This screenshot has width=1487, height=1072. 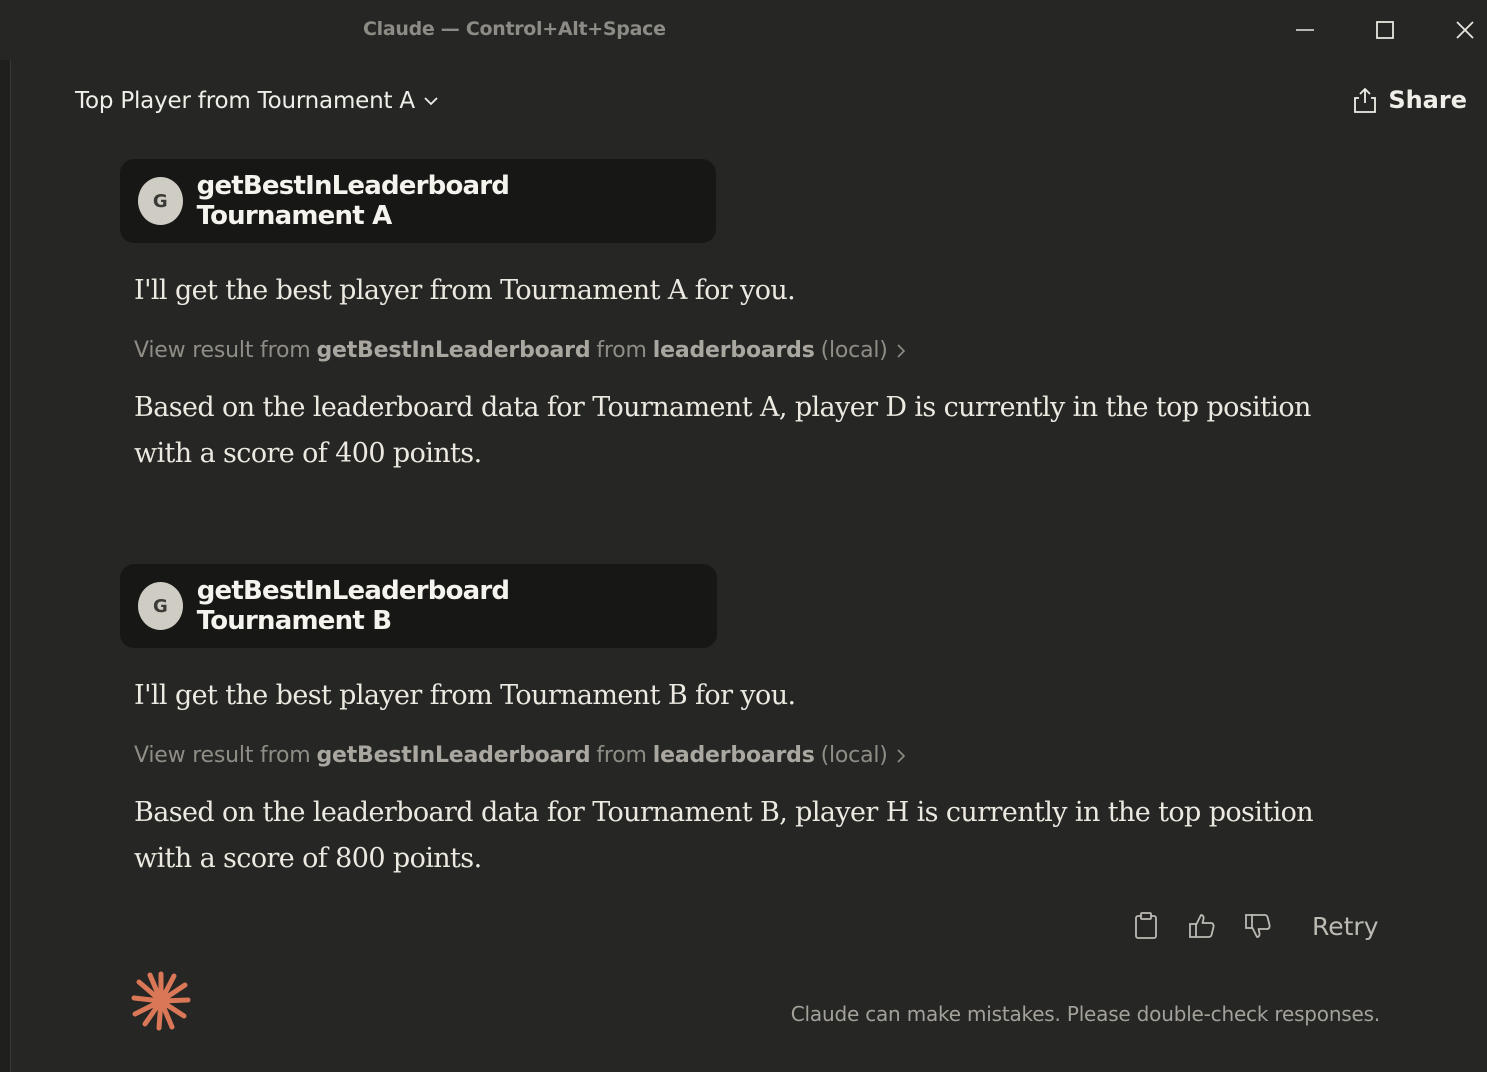 I want to click on maximize-button, so click(x=1385, y=30).